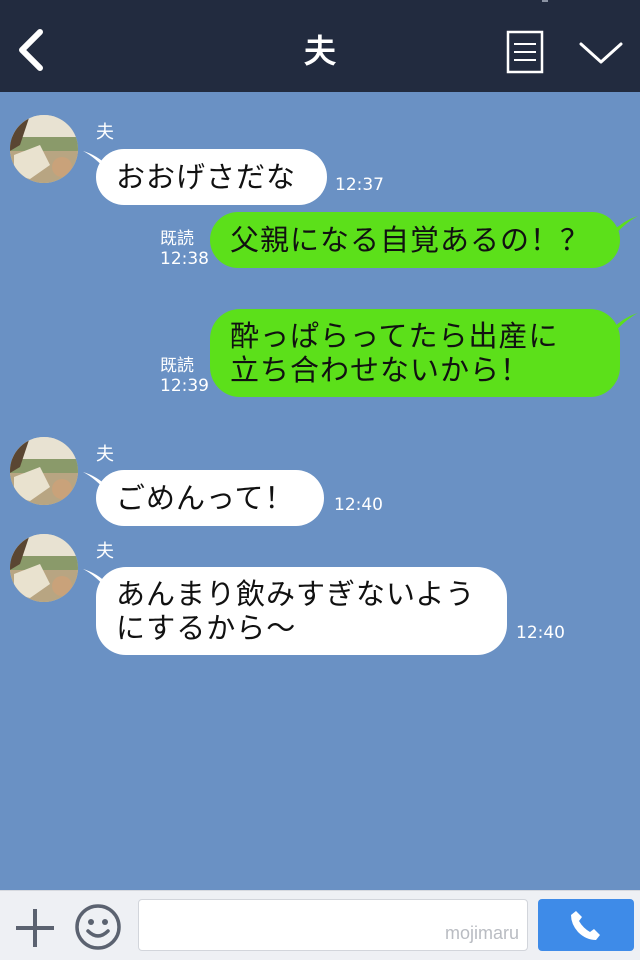 Image resolution: width=640 pixels, height=960 pixels. Describe the element at coordinates (481, 933) in the screenshot. I see `watermark: mojimaru` at that location.